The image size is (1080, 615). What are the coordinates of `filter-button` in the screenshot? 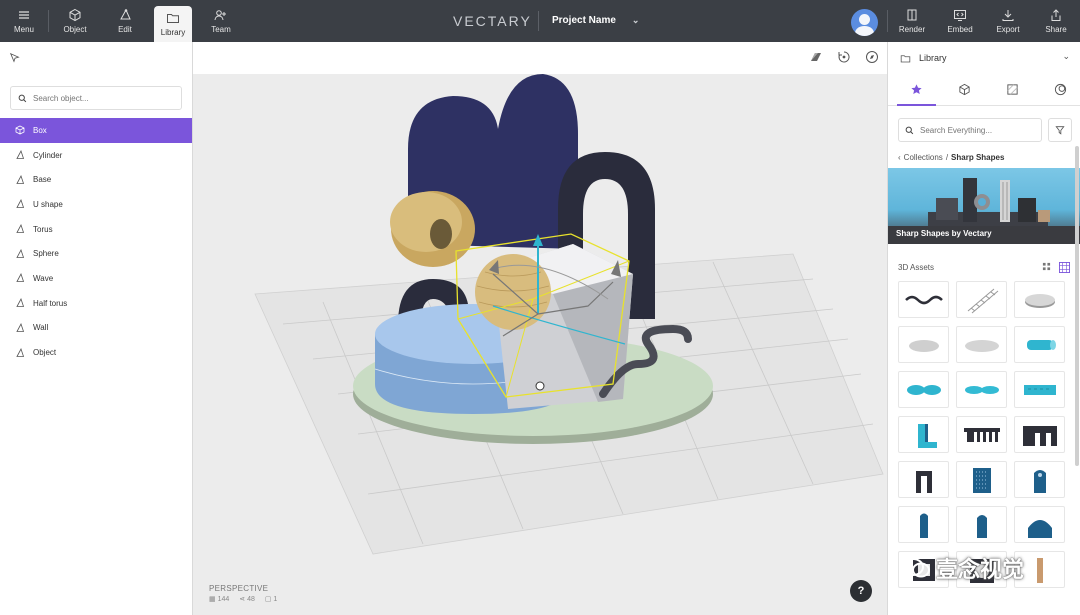 It's located at (1060, 130).